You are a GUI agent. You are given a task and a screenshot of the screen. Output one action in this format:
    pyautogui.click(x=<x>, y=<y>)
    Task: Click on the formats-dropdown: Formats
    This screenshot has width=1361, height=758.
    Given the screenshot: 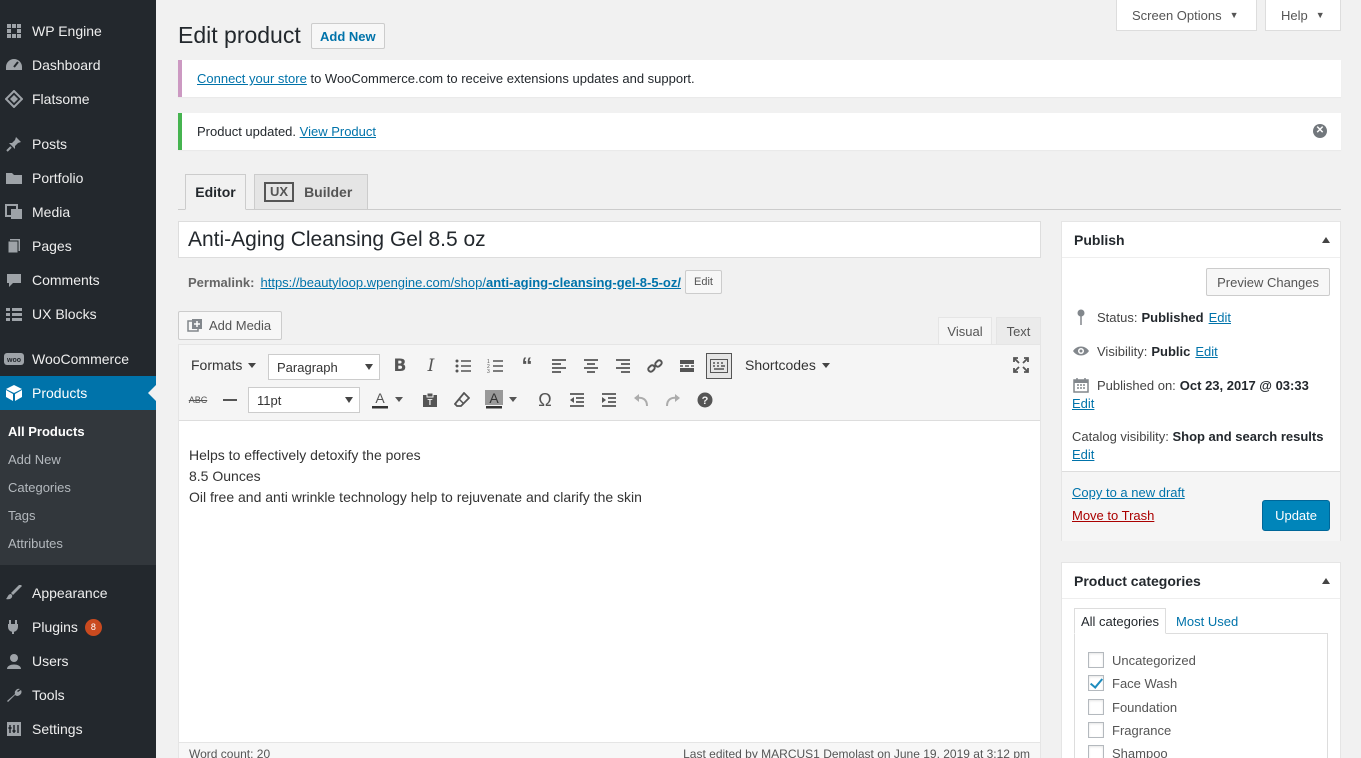 What is the action you would take?
    pyautogui.click(x=224, y=365)
    